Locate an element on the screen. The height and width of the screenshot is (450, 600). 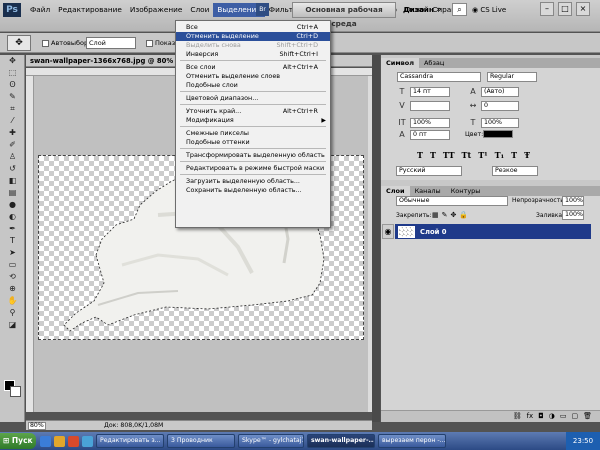
collapsed-panel-dock is located at coordinates (376, 238).